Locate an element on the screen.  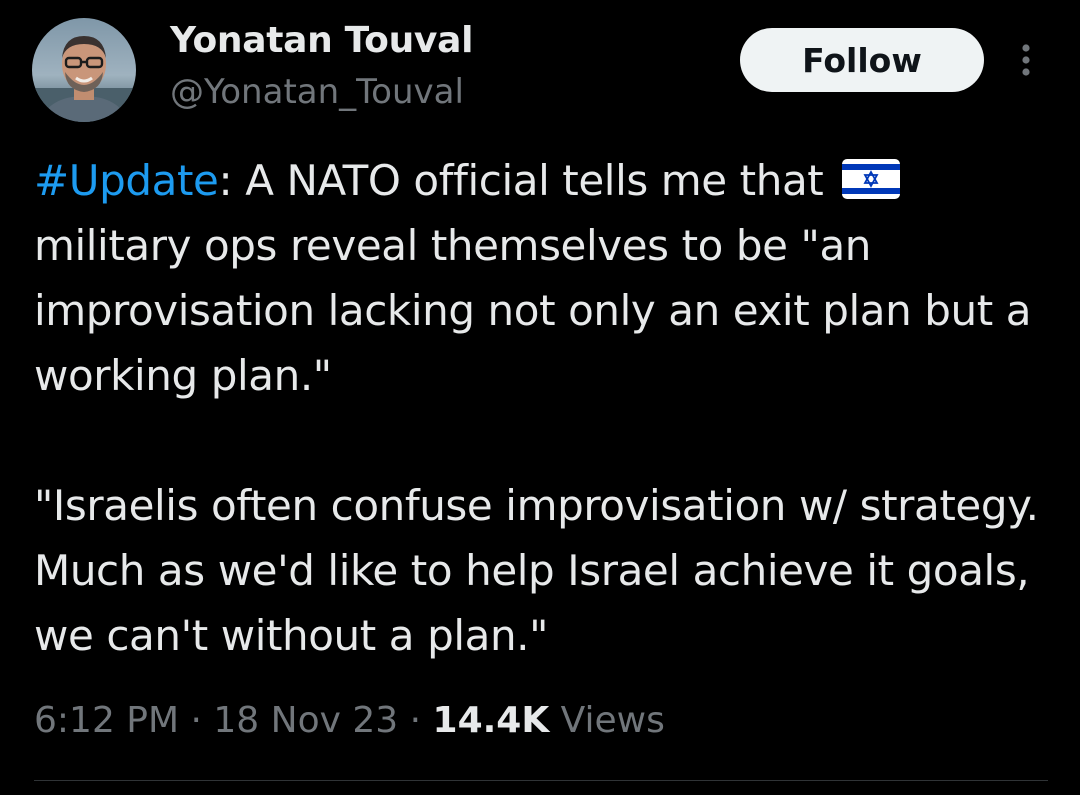
tweet-date: 18 Nov 23 is located at coordinates (305, 720).